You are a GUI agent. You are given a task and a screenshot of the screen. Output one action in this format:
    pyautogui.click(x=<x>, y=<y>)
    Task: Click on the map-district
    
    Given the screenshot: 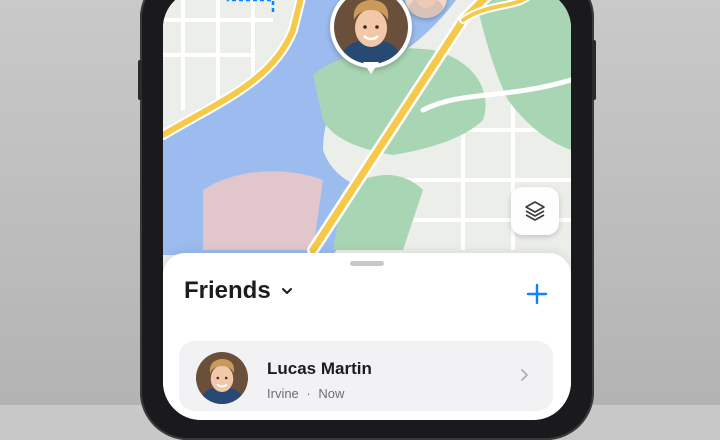 What is the action you would take?
    pyautogui.click(x=263, y=210)
    